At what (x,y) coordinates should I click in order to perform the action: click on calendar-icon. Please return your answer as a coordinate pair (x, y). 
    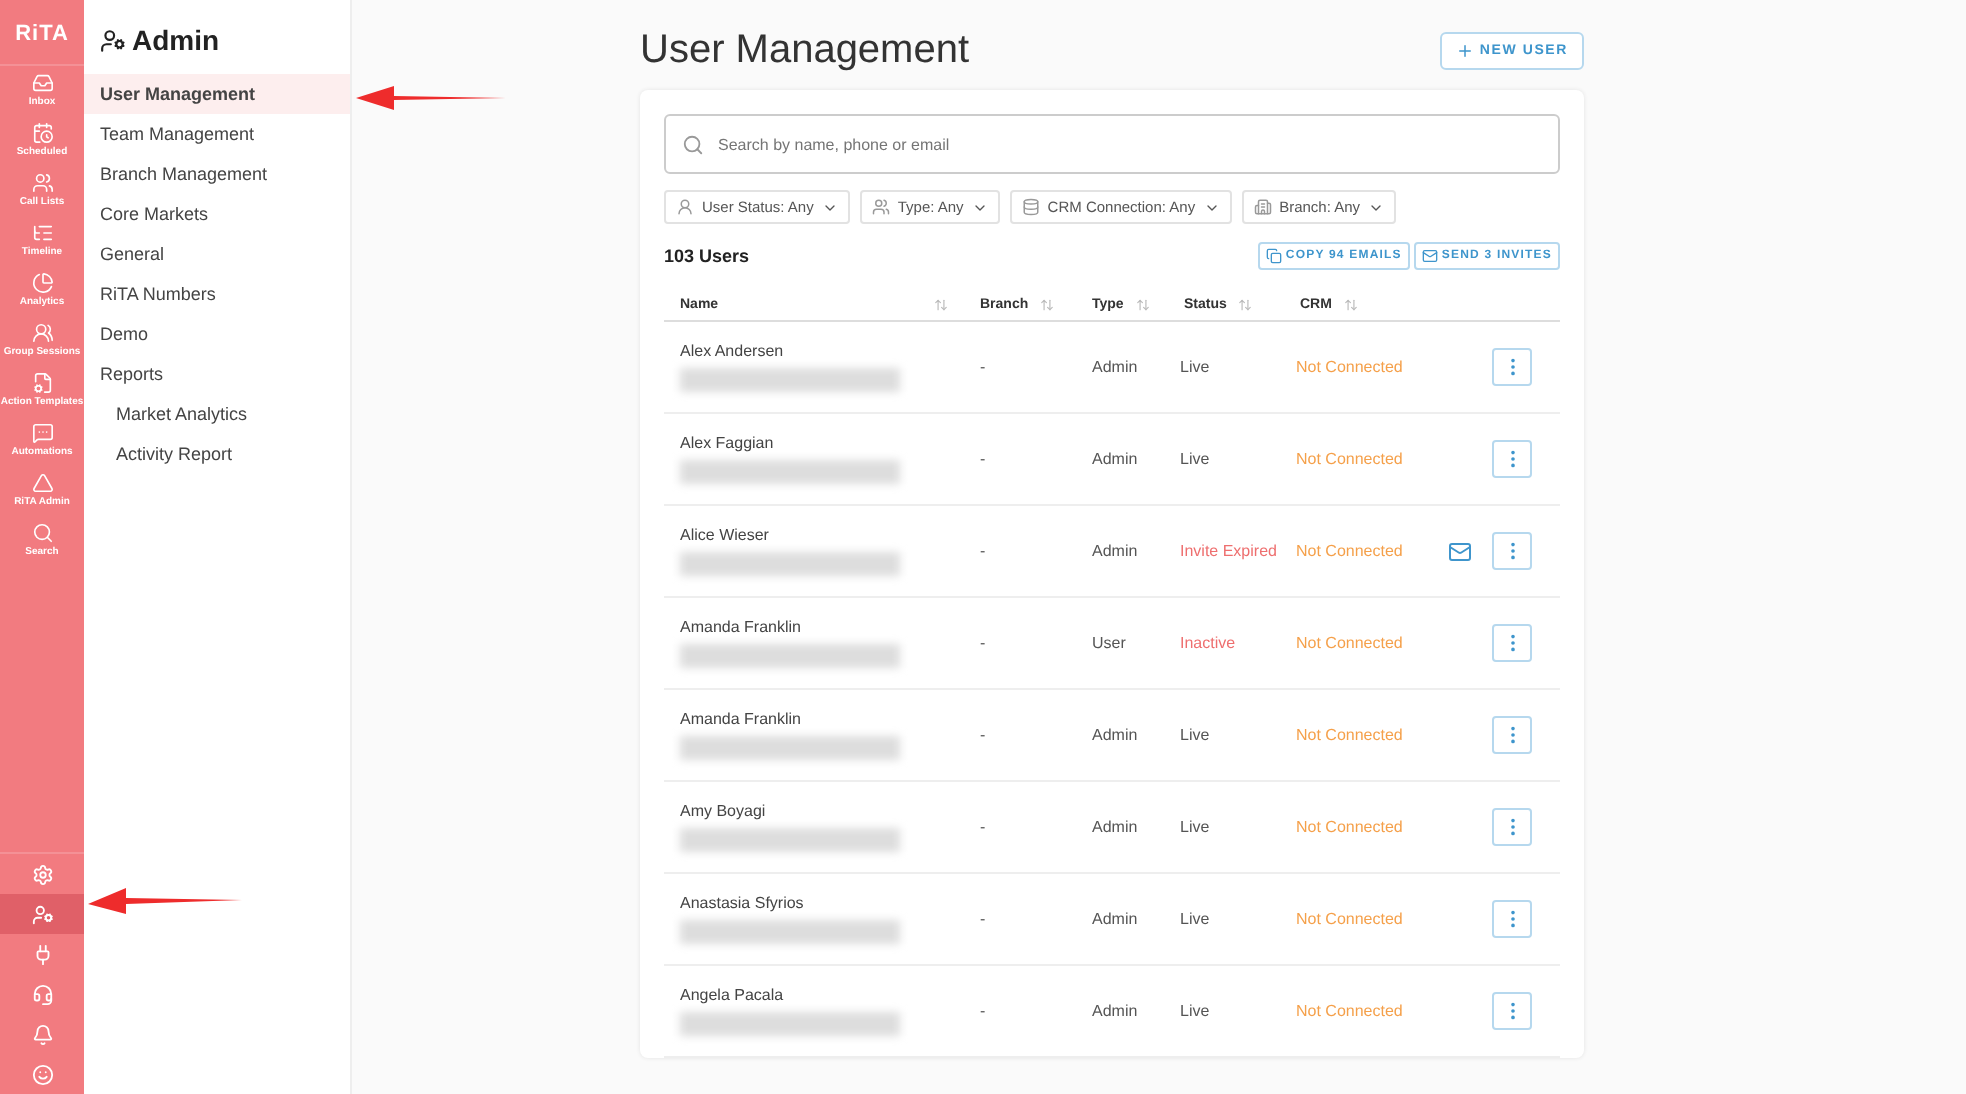
    Looking at the image, I should click on (42, 133).